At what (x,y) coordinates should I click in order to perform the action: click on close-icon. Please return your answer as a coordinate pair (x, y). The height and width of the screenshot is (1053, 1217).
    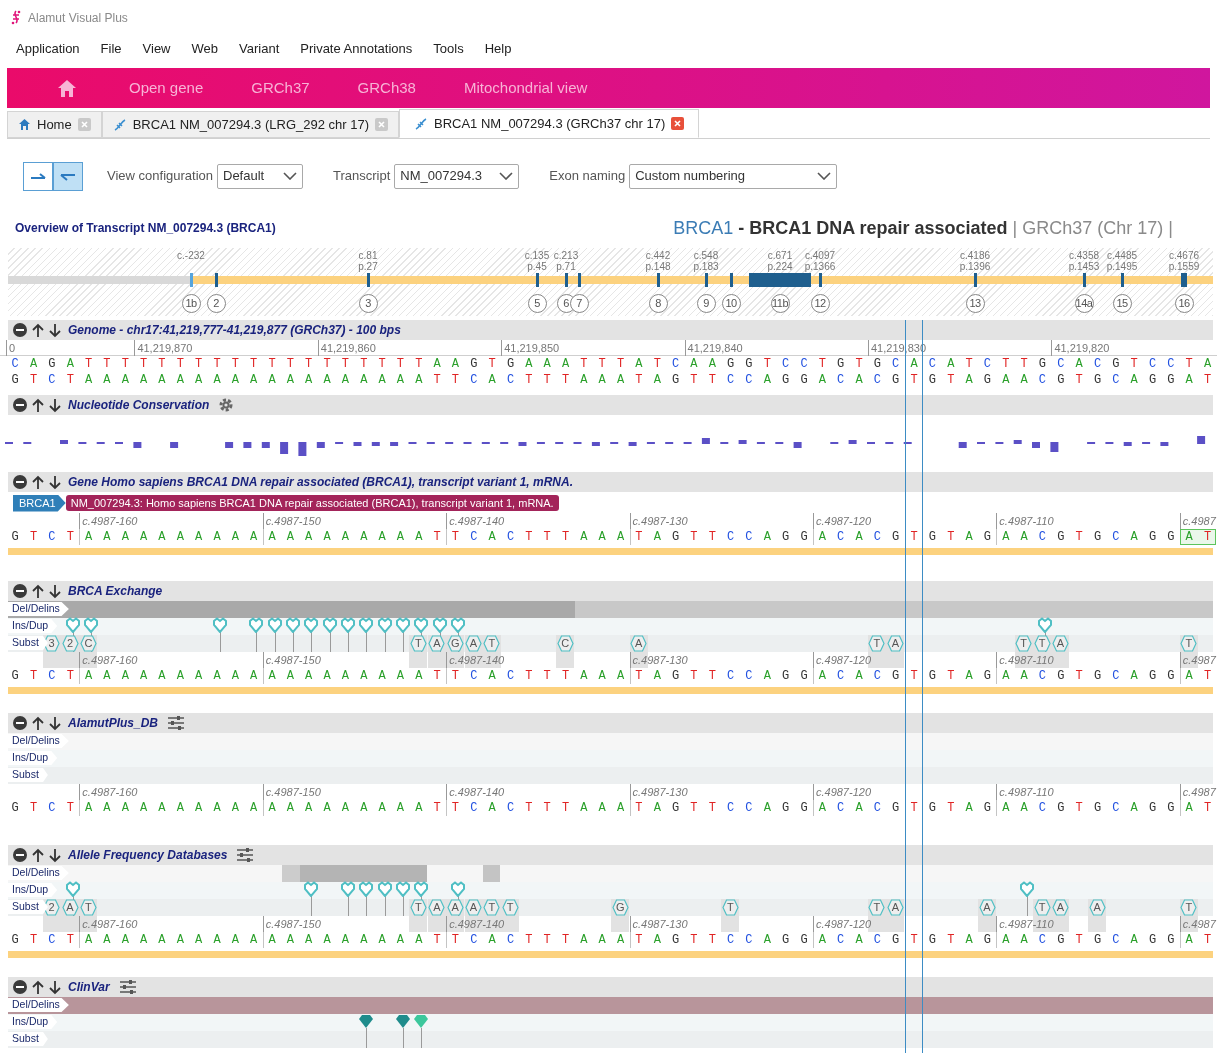
    Looking at the image, I should click on (678, 123).